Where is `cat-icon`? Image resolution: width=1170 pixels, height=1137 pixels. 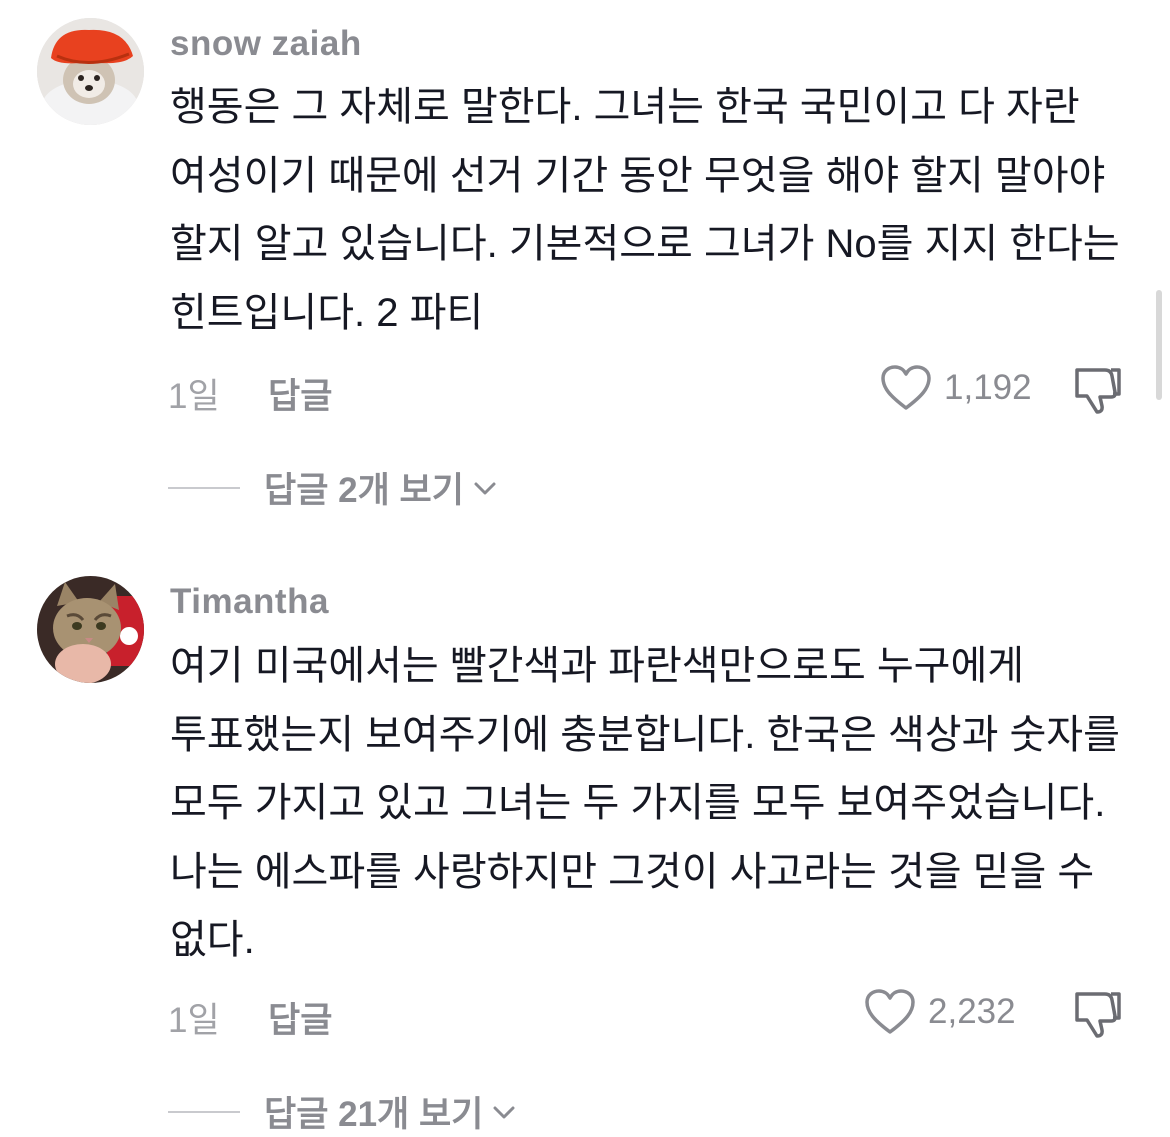 cat-icon is located at coordinates (90, 629).